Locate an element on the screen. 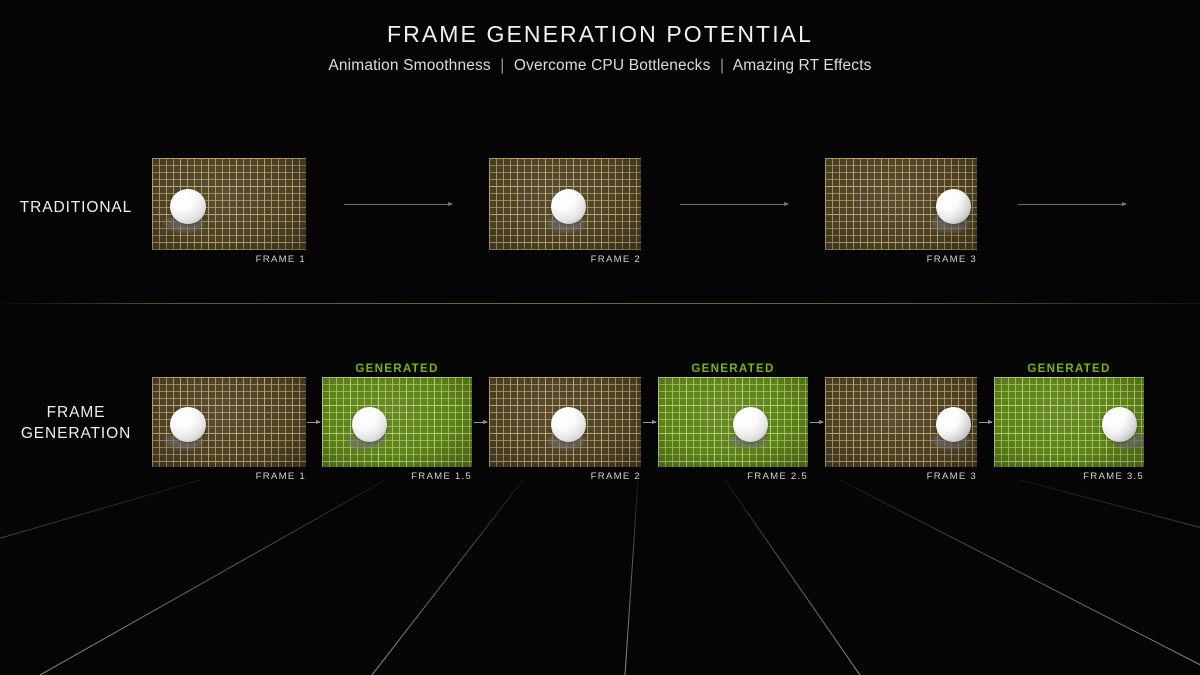 This screenshot has width=1200, height=675. row-label-traditional-text: TRADITIONAL is located at coordinates (76, 207).